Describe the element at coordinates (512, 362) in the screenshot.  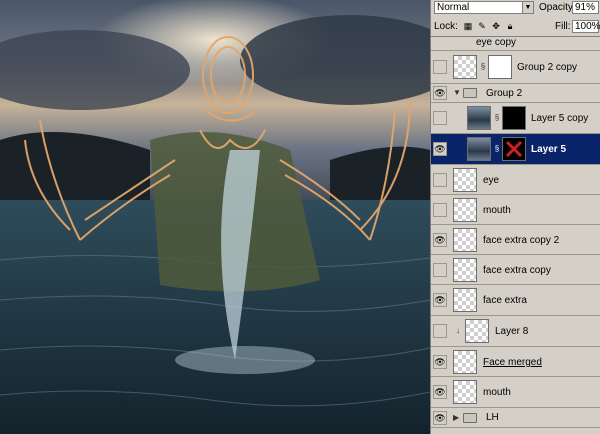
I see `layer-name: Face merged` at that location.